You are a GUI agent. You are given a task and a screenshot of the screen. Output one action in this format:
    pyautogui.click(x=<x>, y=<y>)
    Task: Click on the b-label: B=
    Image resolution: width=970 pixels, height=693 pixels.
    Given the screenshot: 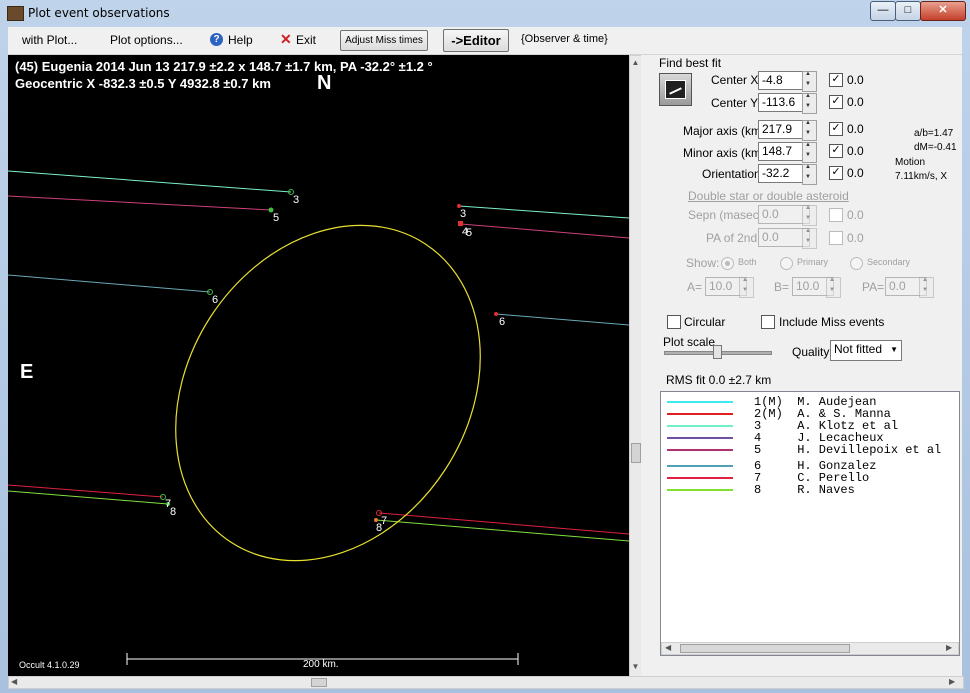 What is the action you would take?
    pyautogui.click(x=782, y=287)
    